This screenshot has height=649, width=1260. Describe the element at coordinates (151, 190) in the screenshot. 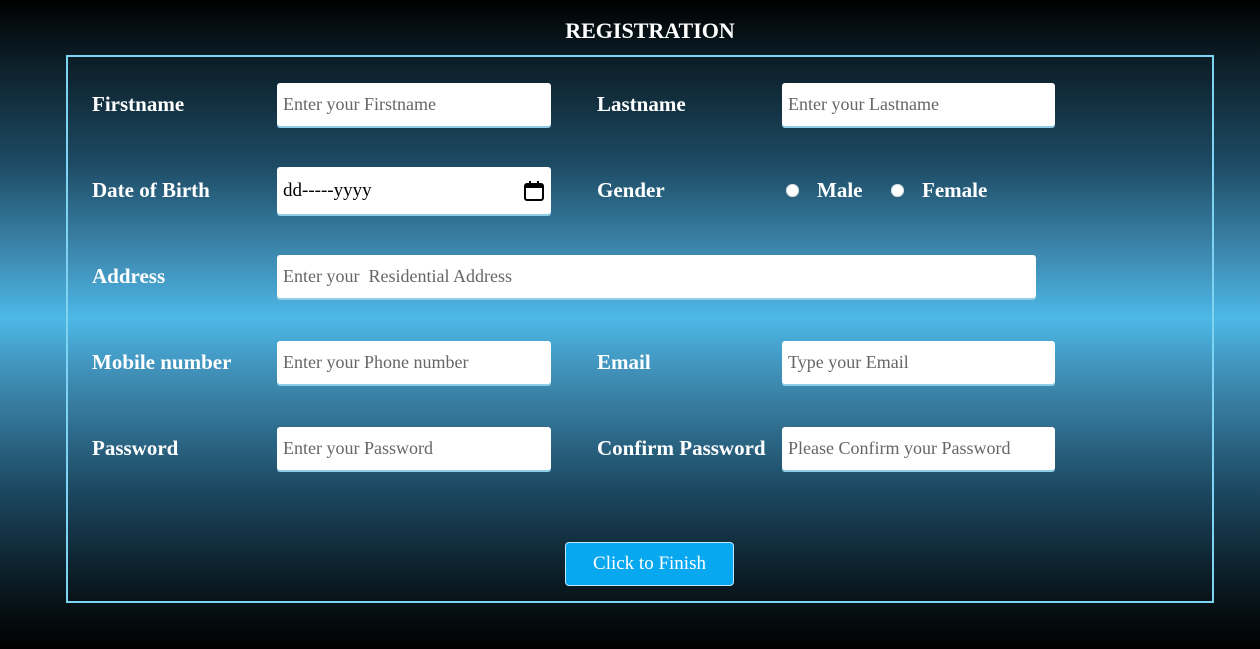

I see `dob-label: Date of Birth` at that location.